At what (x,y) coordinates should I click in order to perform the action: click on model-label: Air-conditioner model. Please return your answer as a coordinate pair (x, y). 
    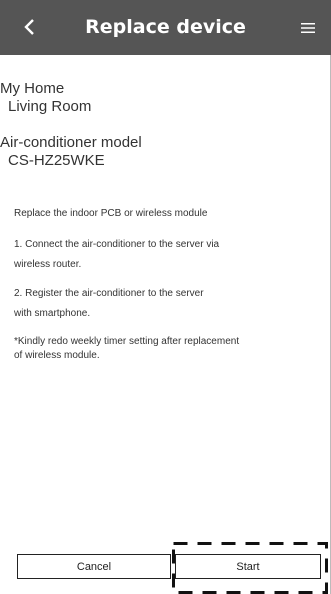
    Looking at the image, I should click on (71, 142).